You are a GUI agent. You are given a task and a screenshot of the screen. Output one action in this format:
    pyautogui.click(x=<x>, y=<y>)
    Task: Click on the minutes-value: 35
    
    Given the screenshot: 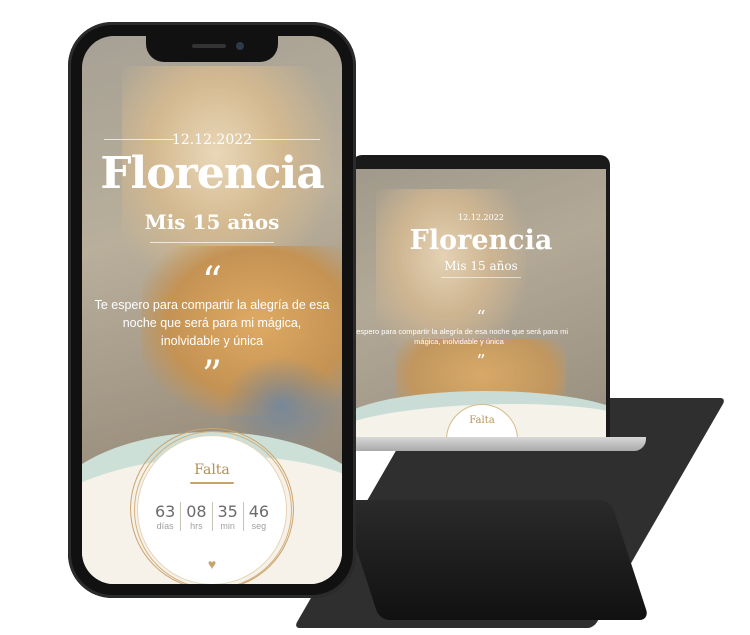 What is the action you would take?
    pyautogui.click(x=227, y=511)
    